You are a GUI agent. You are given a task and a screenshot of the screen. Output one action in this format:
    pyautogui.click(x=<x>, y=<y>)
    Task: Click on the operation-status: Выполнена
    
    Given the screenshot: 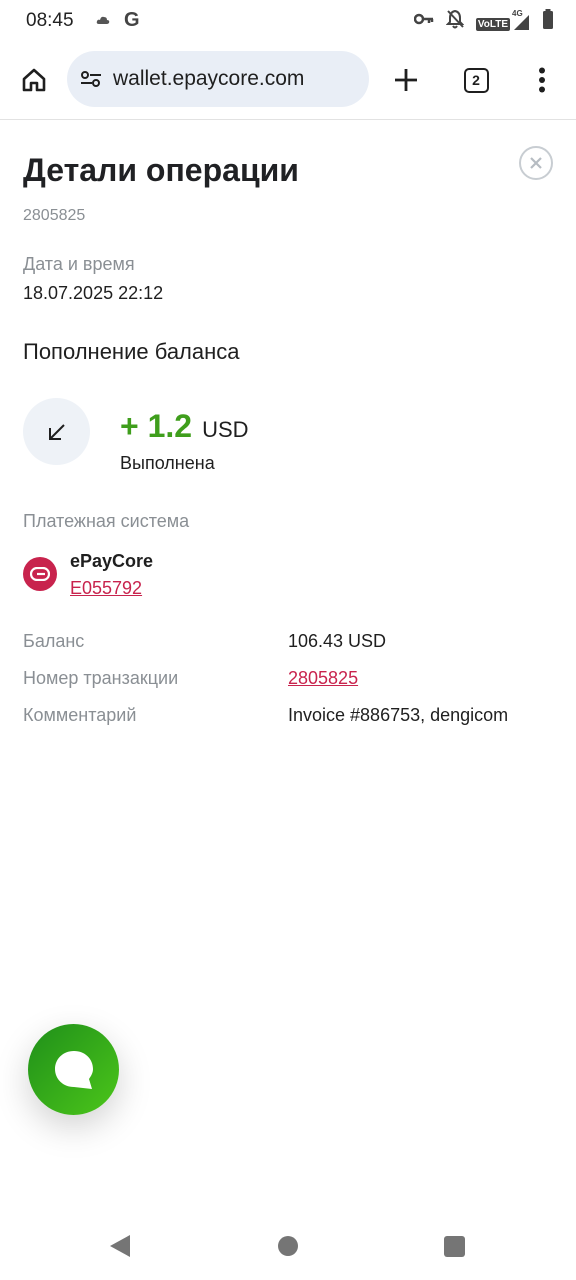 What is the action you would take?
    pyautogui.click(x=167, y=463)
    